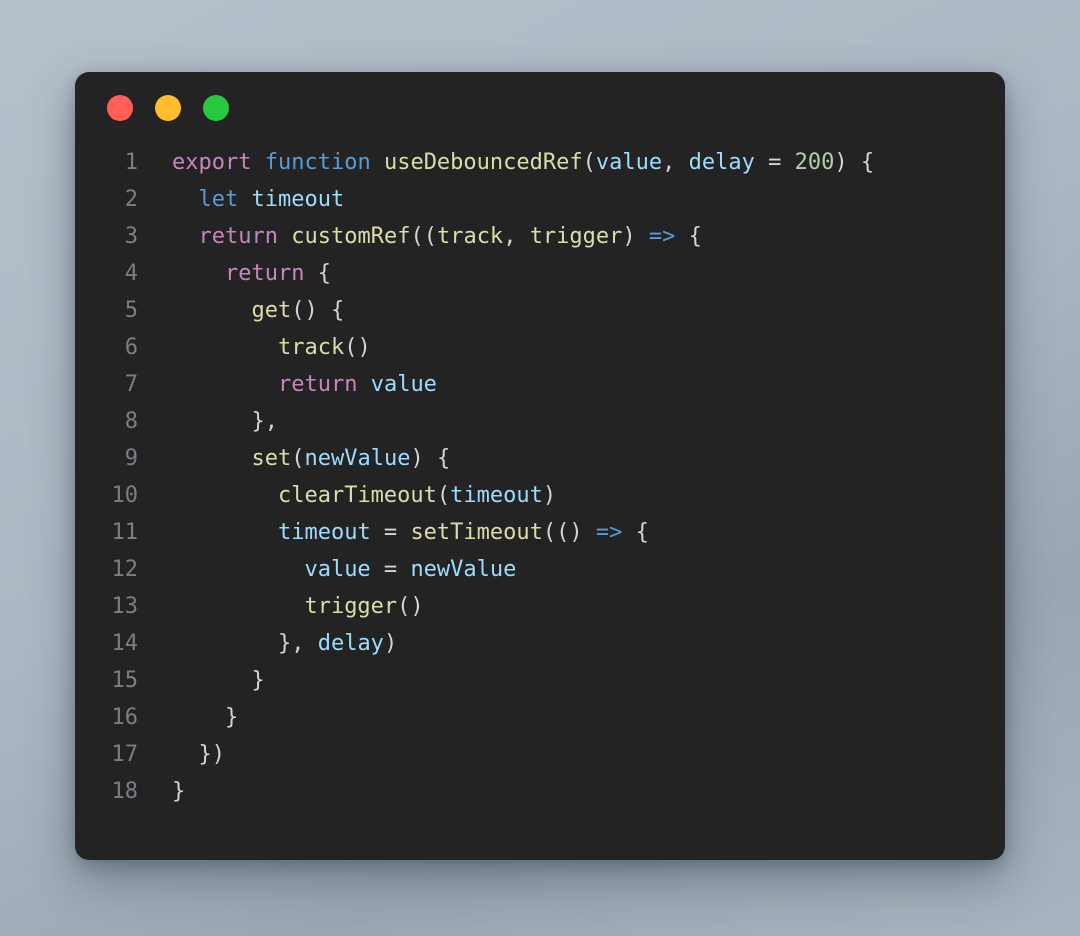 This screenshot has height=936, width=1080. I want to click on line-number: 16, so click(125, 717).